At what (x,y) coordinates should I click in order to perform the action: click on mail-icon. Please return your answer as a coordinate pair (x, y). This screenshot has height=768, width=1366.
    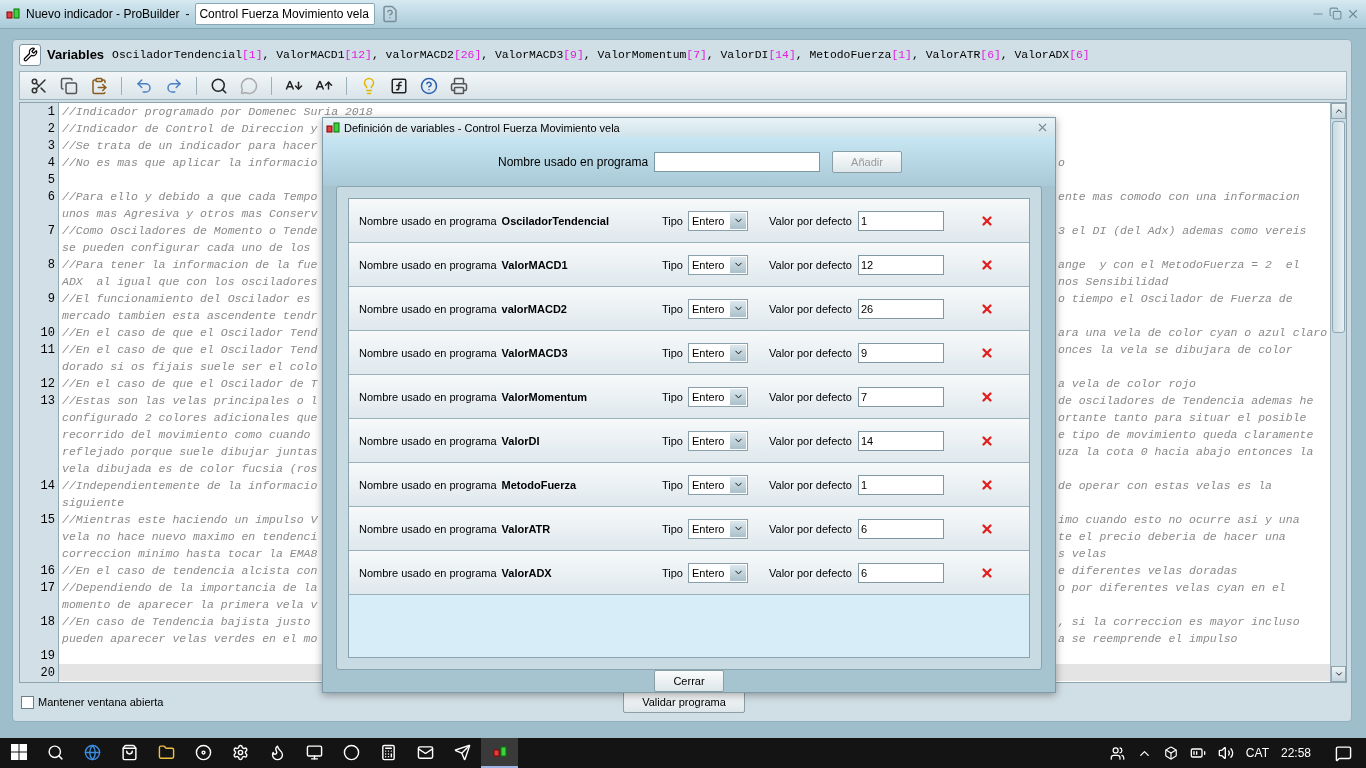
    Looking at the image, I should click on (425, 752).